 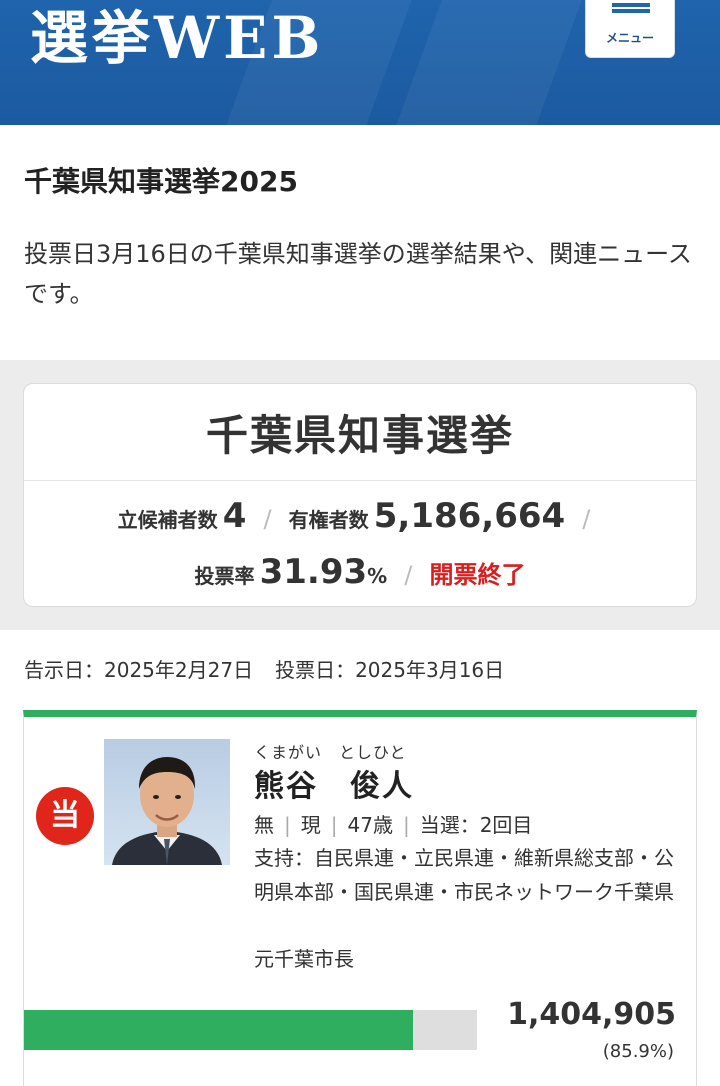 What do you see at coordinates (139, 670) in the screenshot?
I see `announce-date: 告示日：2025年2月27日` at bounding box center [139, 670].